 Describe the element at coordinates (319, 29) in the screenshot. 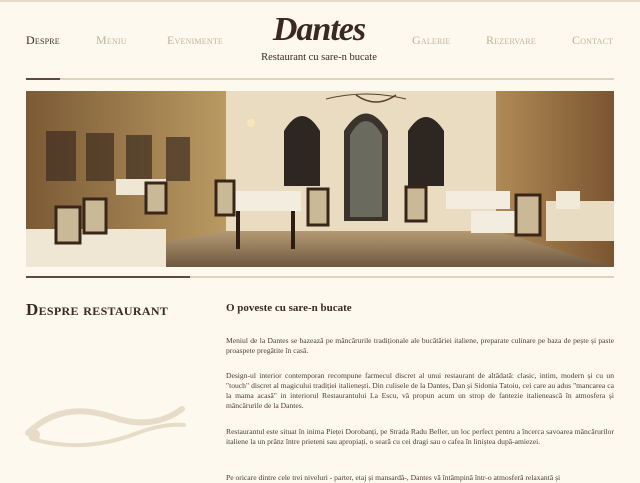

I see `logo-name: Dantes` at that location.